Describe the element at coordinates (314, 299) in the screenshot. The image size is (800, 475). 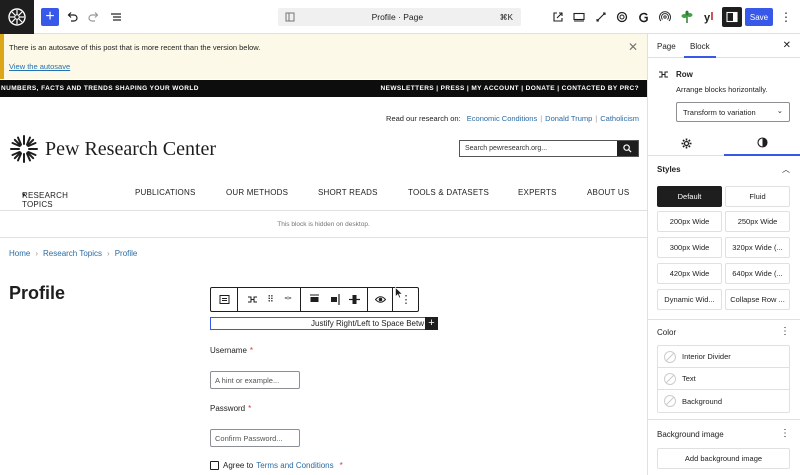
I see `justify-button` at that location.